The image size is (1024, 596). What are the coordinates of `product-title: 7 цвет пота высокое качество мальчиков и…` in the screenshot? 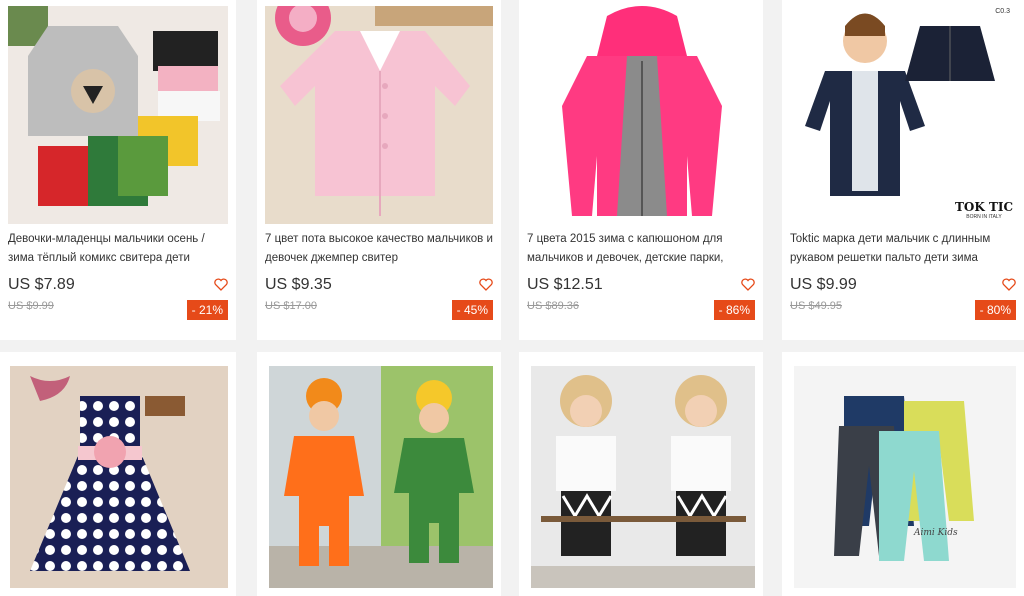 It's located at (379, 249).